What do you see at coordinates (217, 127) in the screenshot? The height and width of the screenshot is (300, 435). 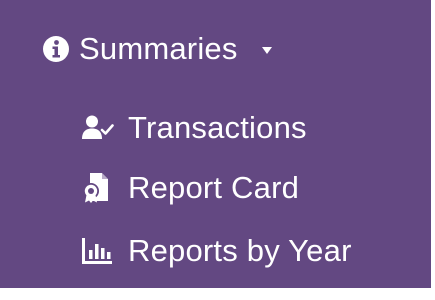 I see `menu-item-label: Transactions` at bounding box center [217, 127].